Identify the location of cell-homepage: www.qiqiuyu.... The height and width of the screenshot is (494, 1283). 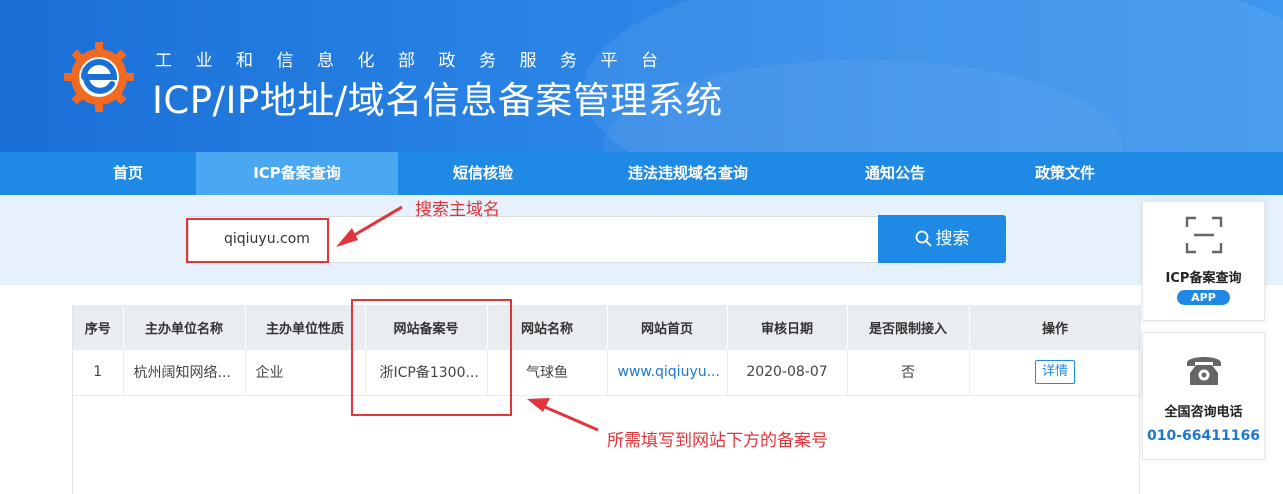
(667, 373).